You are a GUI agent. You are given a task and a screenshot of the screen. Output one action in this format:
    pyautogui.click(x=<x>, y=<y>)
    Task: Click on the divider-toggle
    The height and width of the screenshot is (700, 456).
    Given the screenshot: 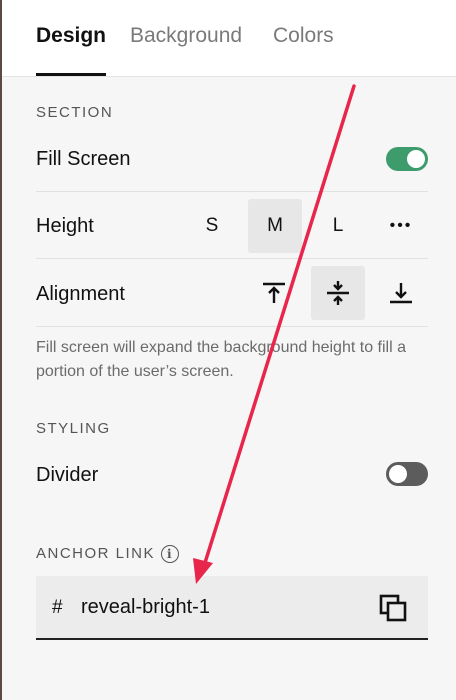 What is the action you would take?
    pyautogui.click(x=407, y=474)
    